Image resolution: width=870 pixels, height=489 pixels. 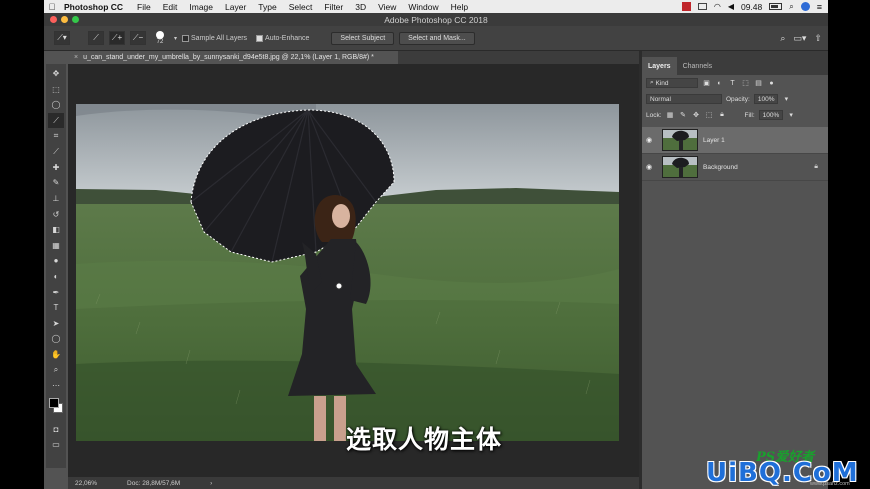 What do you see at coordinates (698, 66) in the screenshot?
I see `tab-channels: Channels` at bounding box center [698, 66].